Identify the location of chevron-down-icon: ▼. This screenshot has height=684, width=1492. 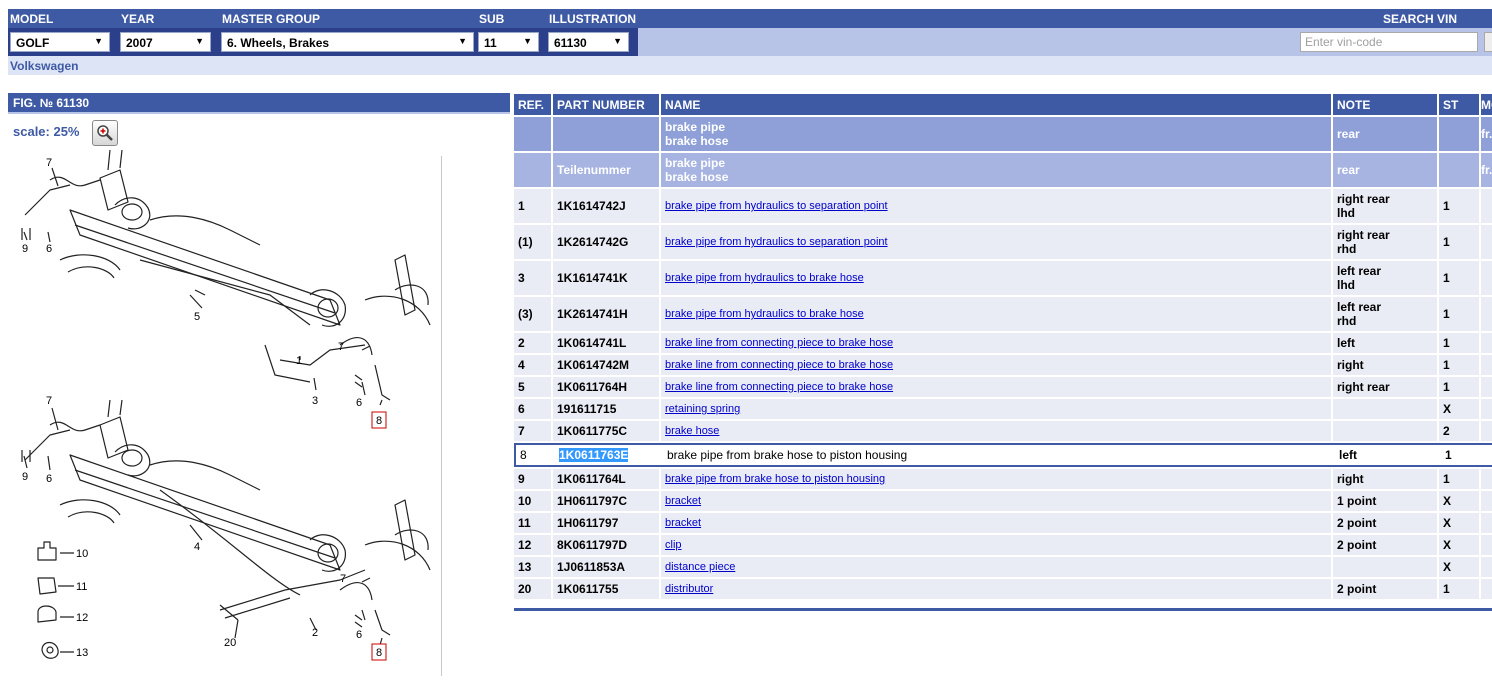
(462, 41).